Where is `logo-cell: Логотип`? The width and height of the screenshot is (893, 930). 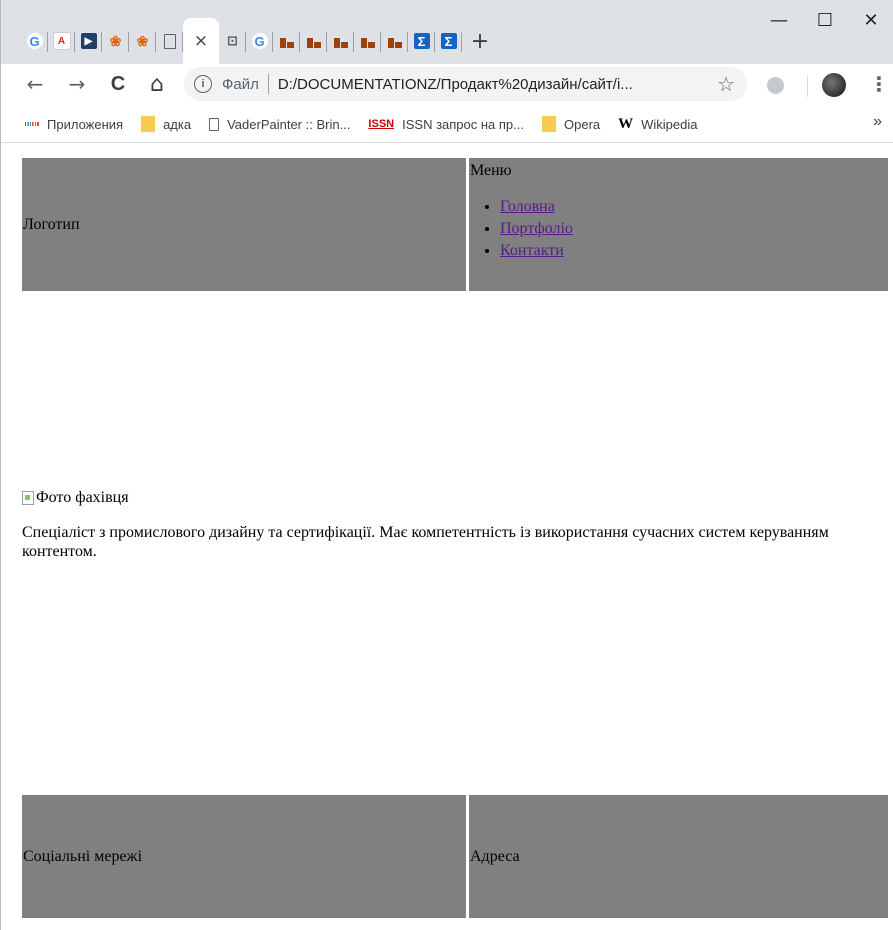 logo-cell: Логотип is located at coordinates (244, 224).